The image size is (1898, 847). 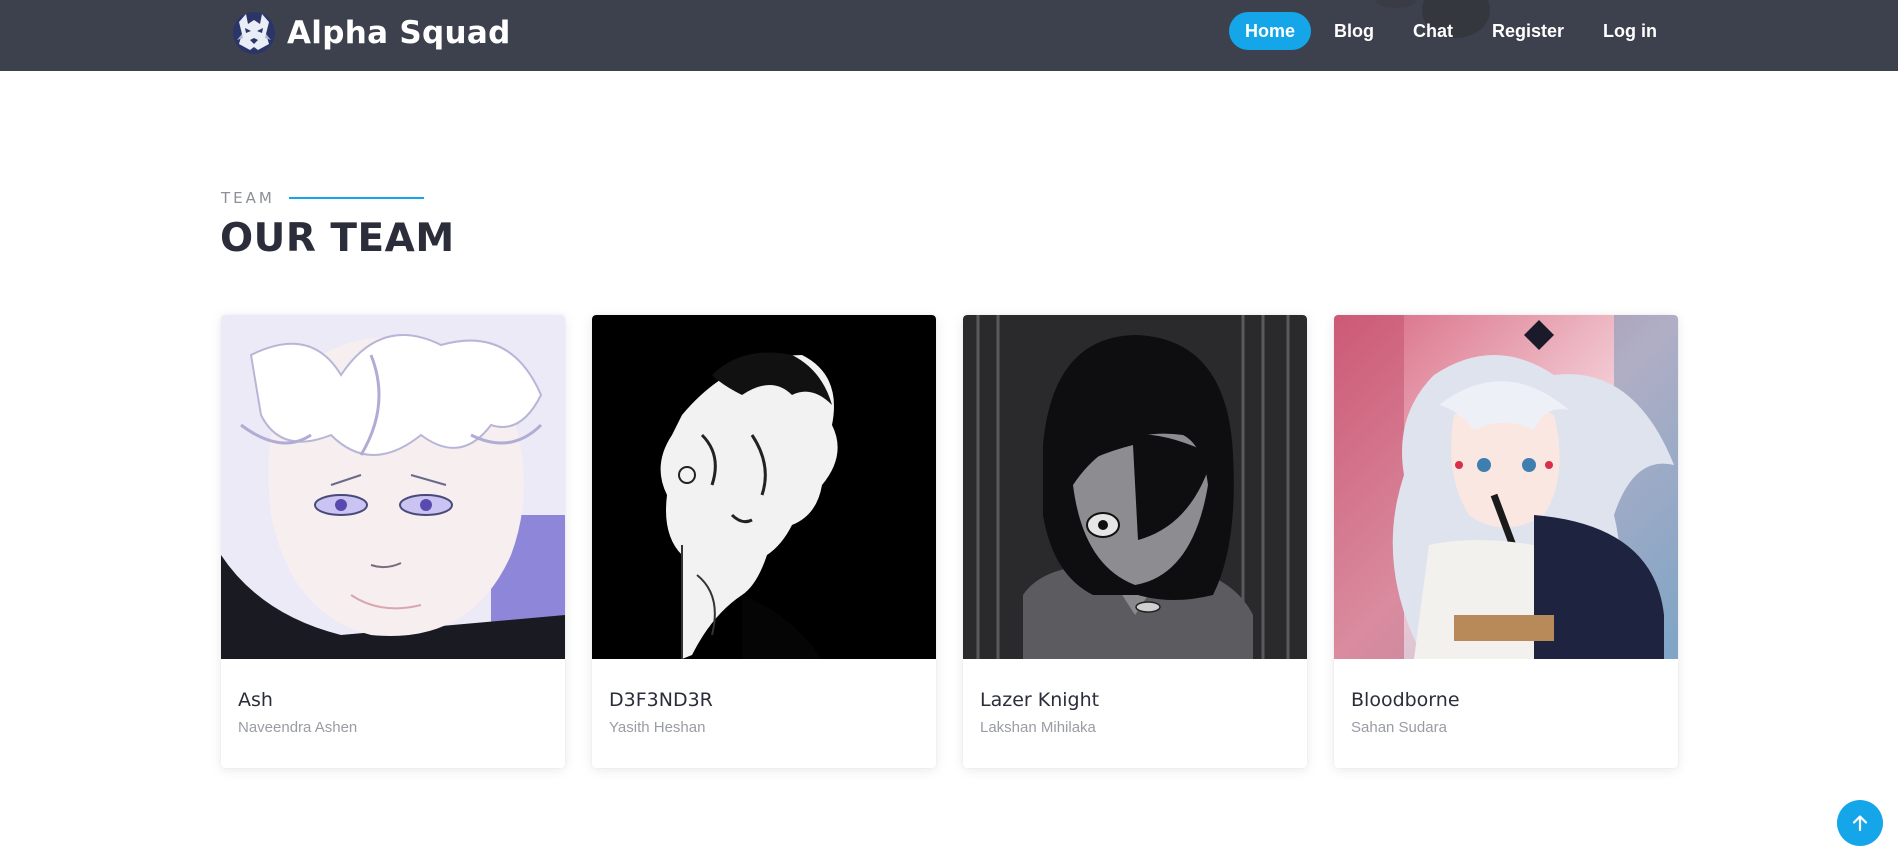 I want to click on main-nav: Home Blog Chat Register Log in, so click(x=1447, y=31).